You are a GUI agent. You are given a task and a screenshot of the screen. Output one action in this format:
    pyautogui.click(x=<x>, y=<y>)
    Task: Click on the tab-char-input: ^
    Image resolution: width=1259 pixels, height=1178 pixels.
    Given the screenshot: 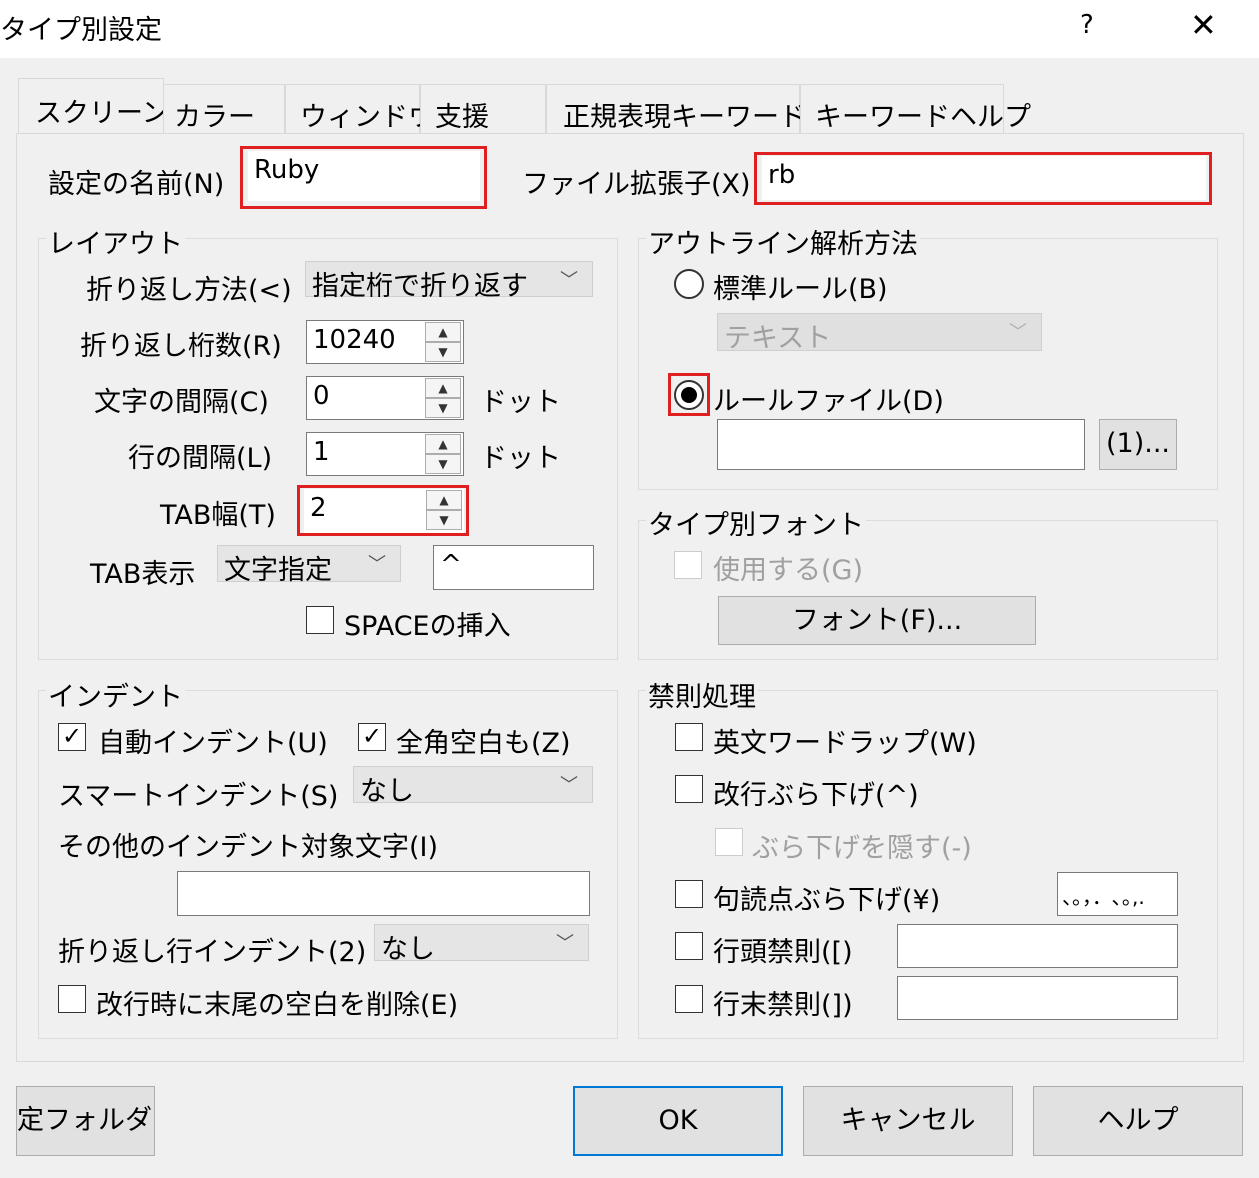 What is the action you would take?
    pyautogui.click(x=513, y=567)
    